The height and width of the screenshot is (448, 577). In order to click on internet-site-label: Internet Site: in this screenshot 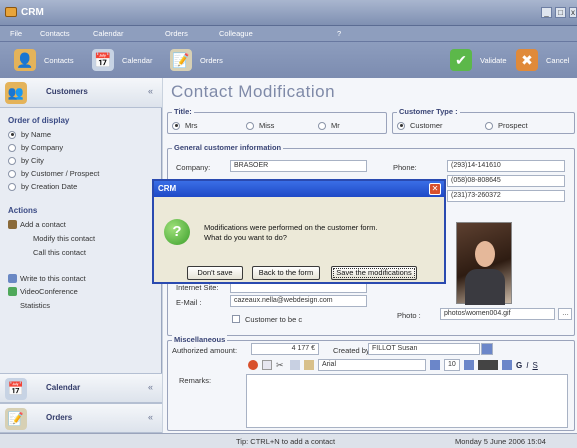, I will do `click(197, 287)`.